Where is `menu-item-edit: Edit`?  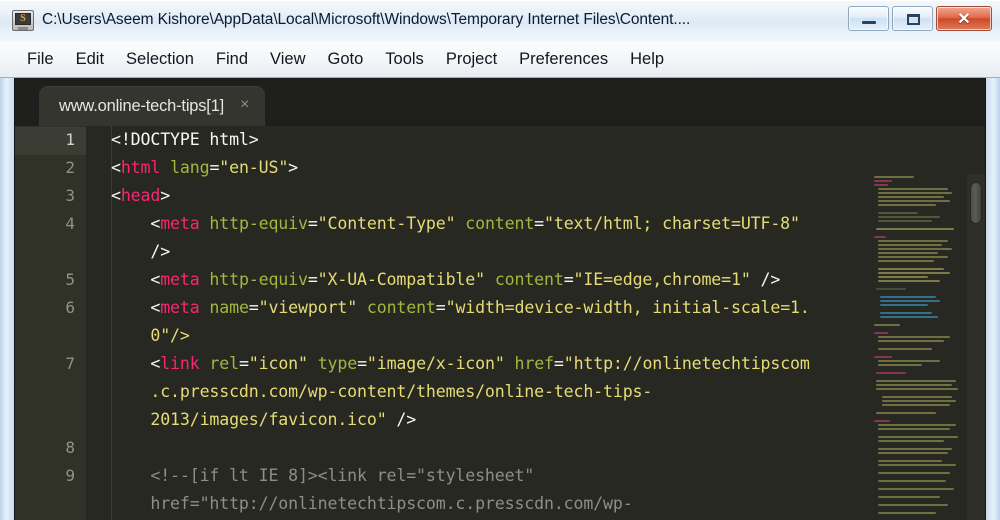
menu-item-edit: Edit is located at coordinates (90, 59).